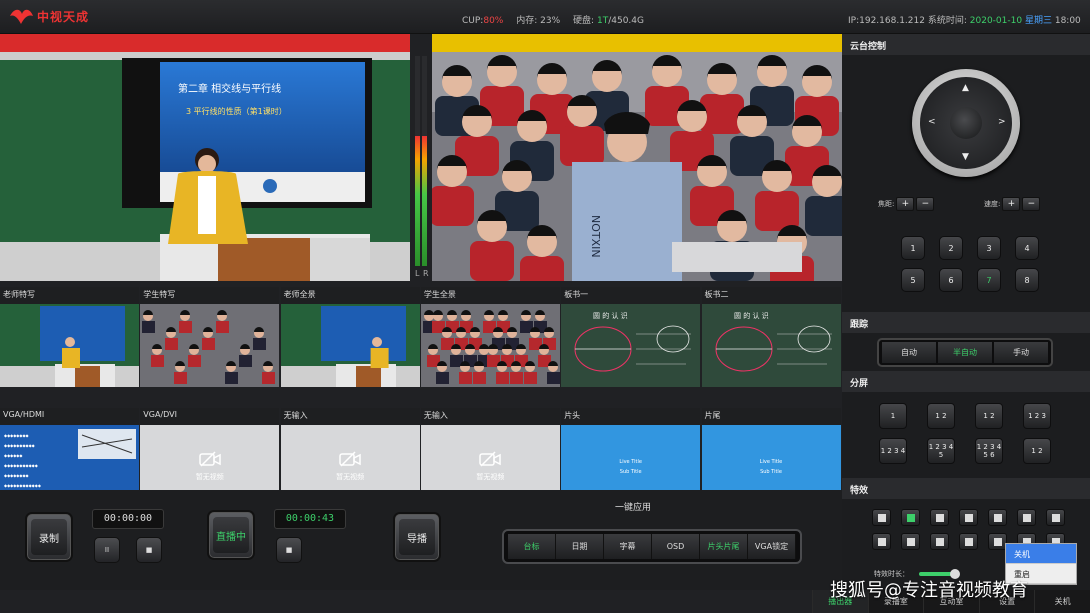 The width and height of the screenshot is (1090, 613). Describe the element at coordinates (965, 157) in the screenshot. I see `ptz-down-arrow-icon: ▼` at that location.